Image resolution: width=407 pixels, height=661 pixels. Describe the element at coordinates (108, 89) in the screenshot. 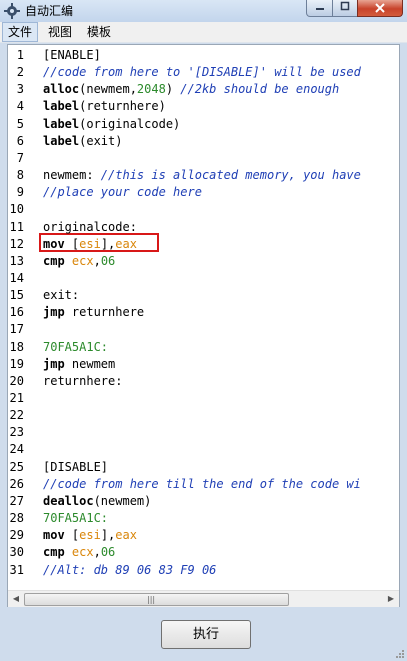

I see `code-token: (newmem,` at that location.